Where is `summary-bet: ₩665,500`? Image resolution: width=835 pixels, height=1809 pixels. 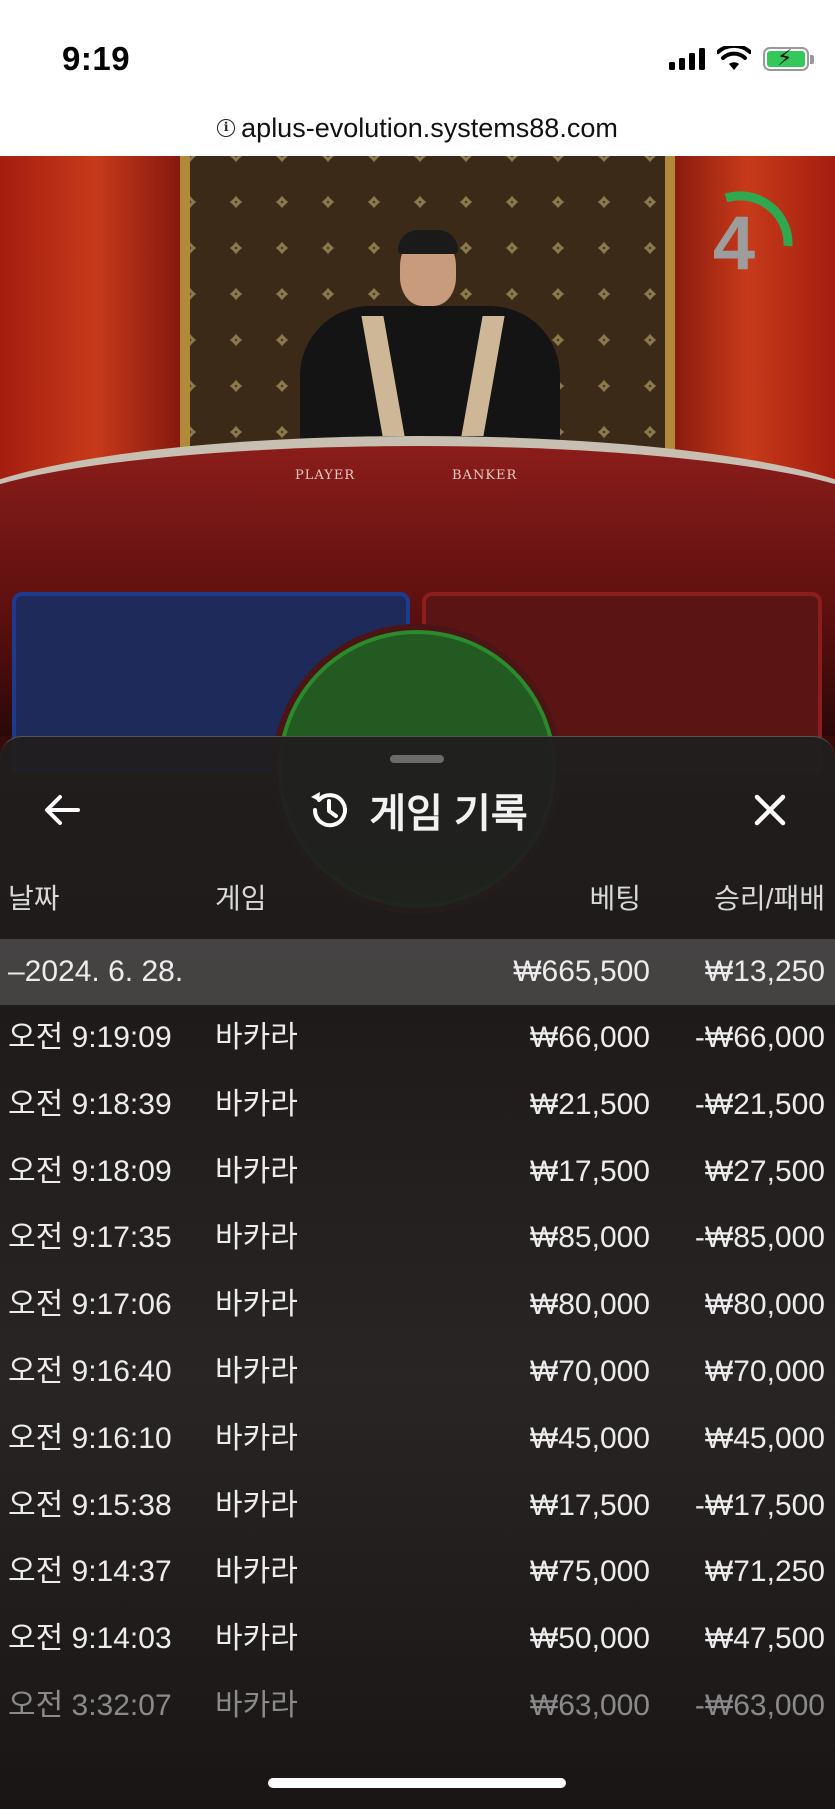 summary-bet: ₩665,500 is located at coordinates (581, 971).